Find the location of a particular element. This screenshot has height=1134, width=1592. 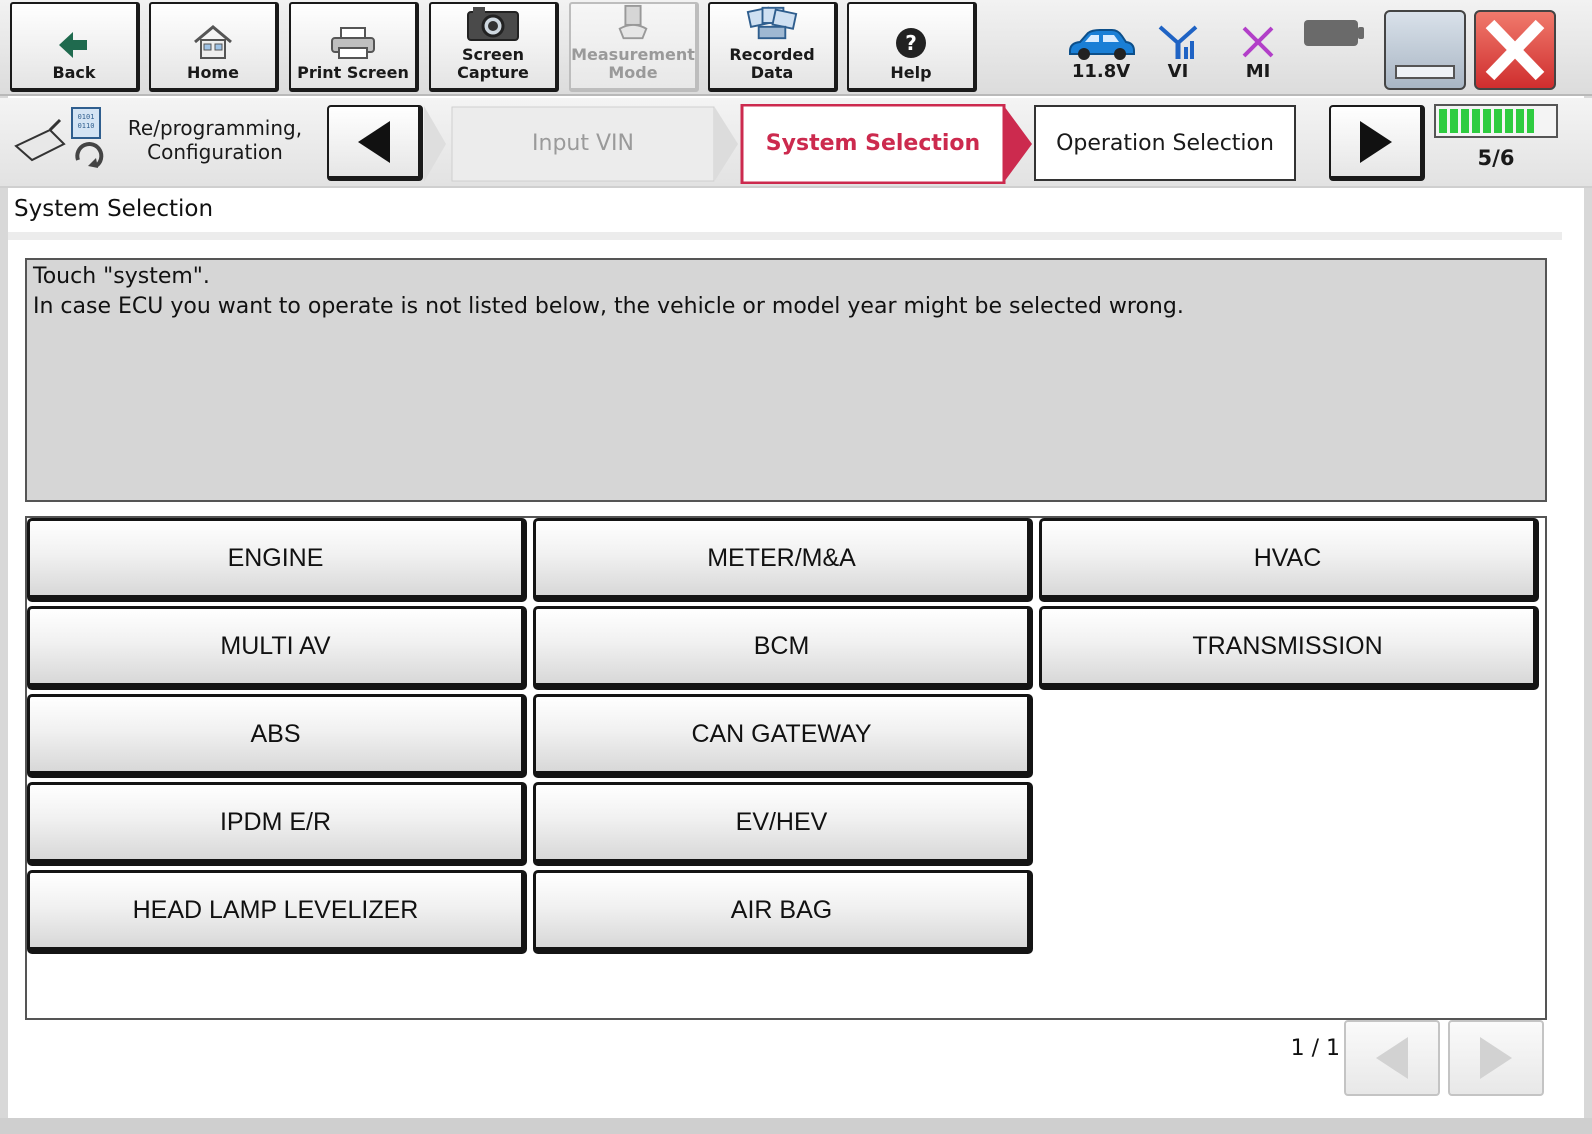

help-button: ? Help is located at coordinates (912, 47).